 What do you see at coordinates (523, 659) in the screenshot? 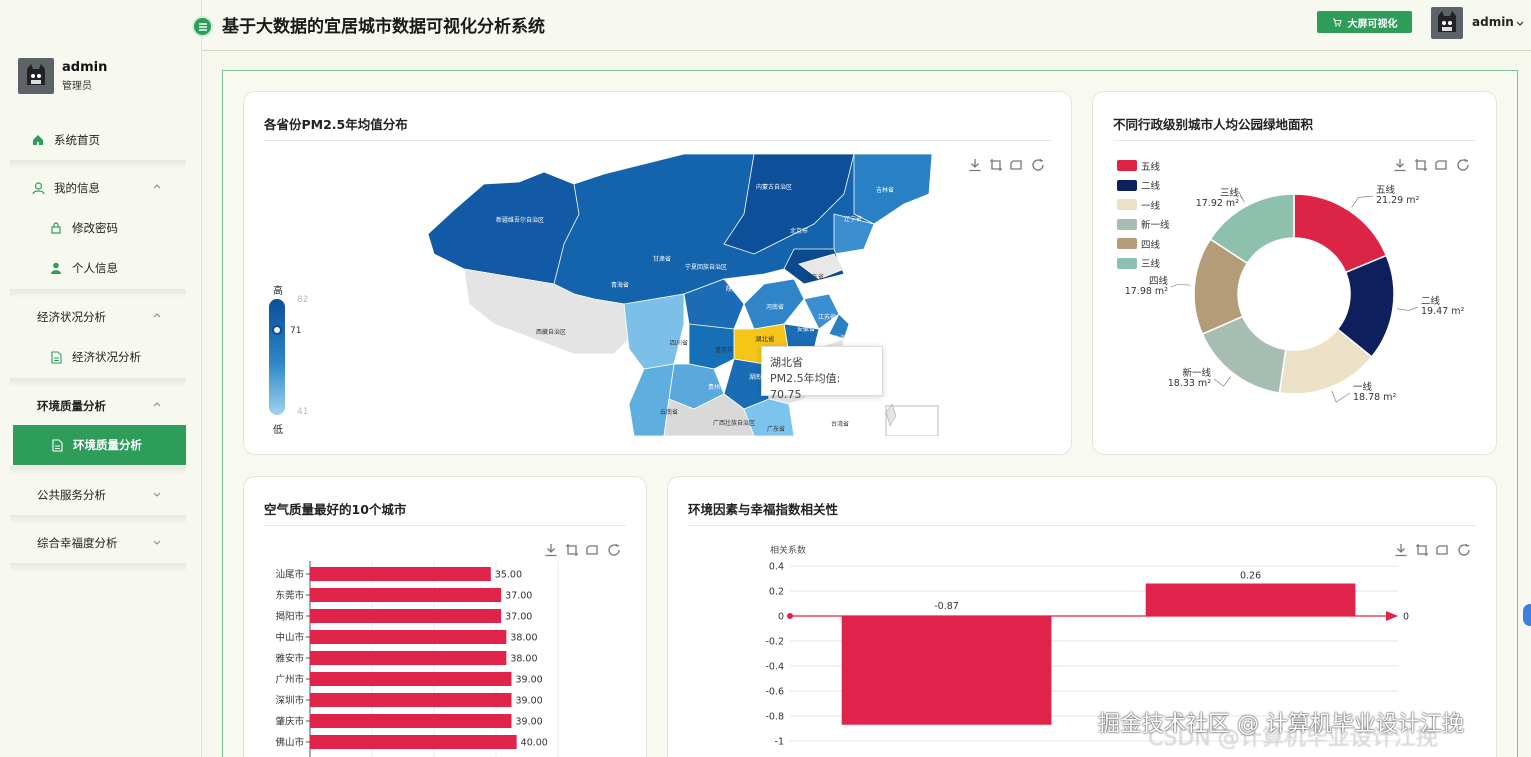
I see `bar-value-label: 38.00` at bounding box center [523, 659].